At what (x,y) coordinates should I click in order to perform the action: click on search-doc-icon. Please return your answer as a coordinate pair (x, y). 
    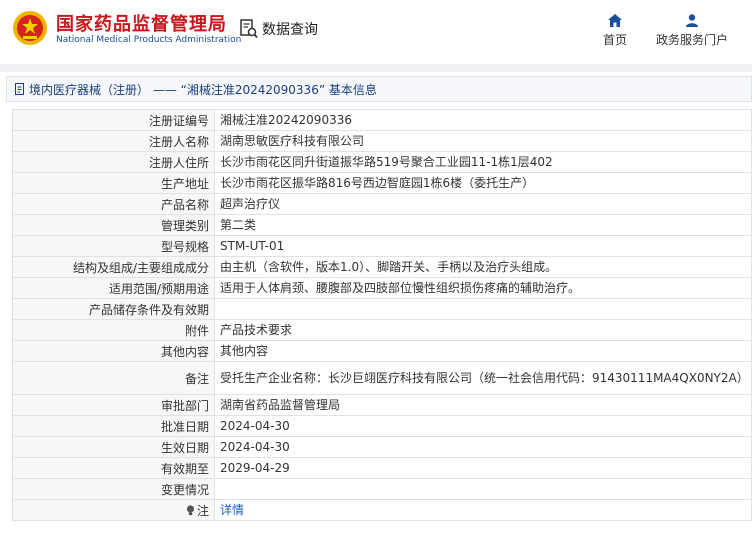
    Looking at the image, I should click on (249, 29).